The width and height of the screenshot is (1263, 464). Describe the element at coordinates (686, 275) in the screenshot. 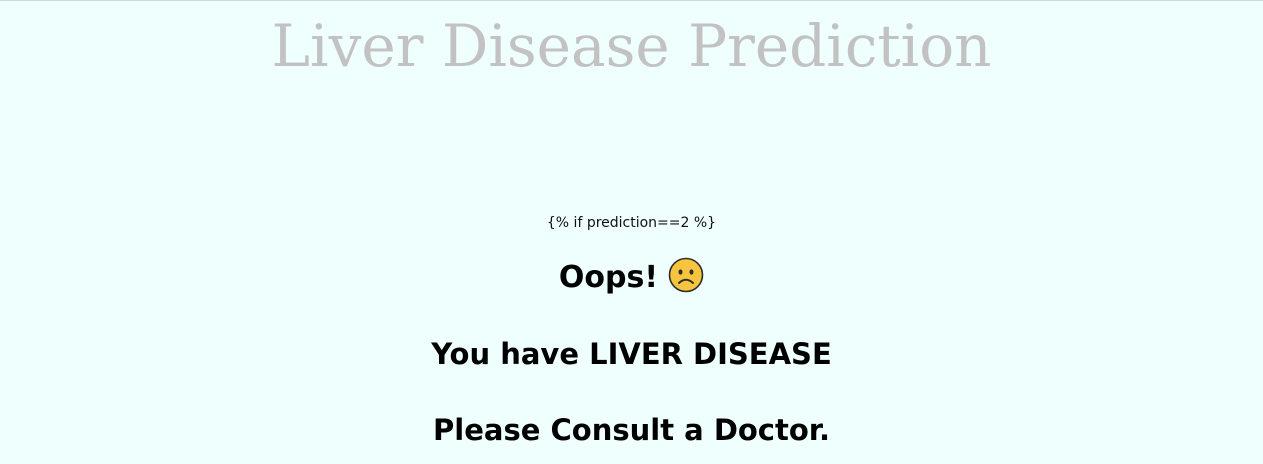

I see `sad-face-icon` at that location.